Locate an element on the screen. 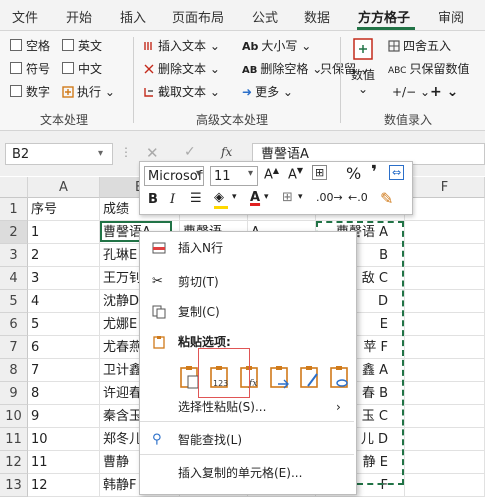  cell-a: 8 is located at coordinates (64, 393).